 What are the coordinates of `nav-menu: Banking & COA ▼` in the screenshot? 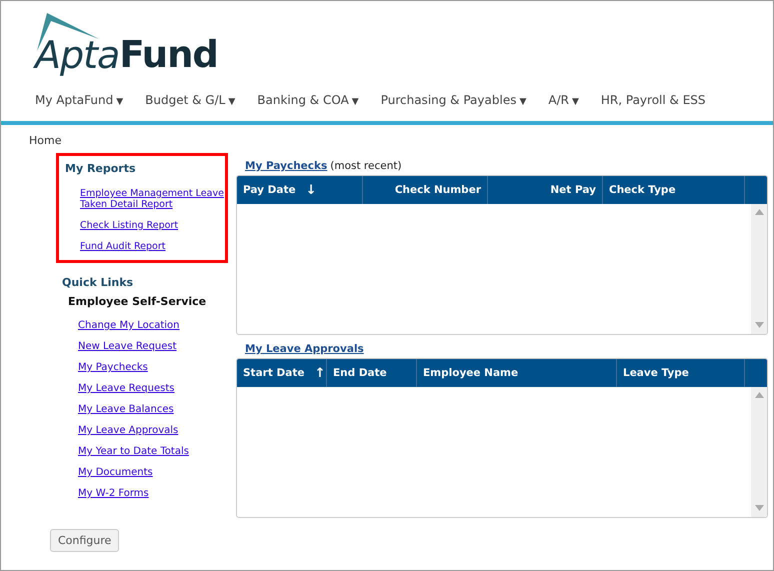 It's located at (308, 100).